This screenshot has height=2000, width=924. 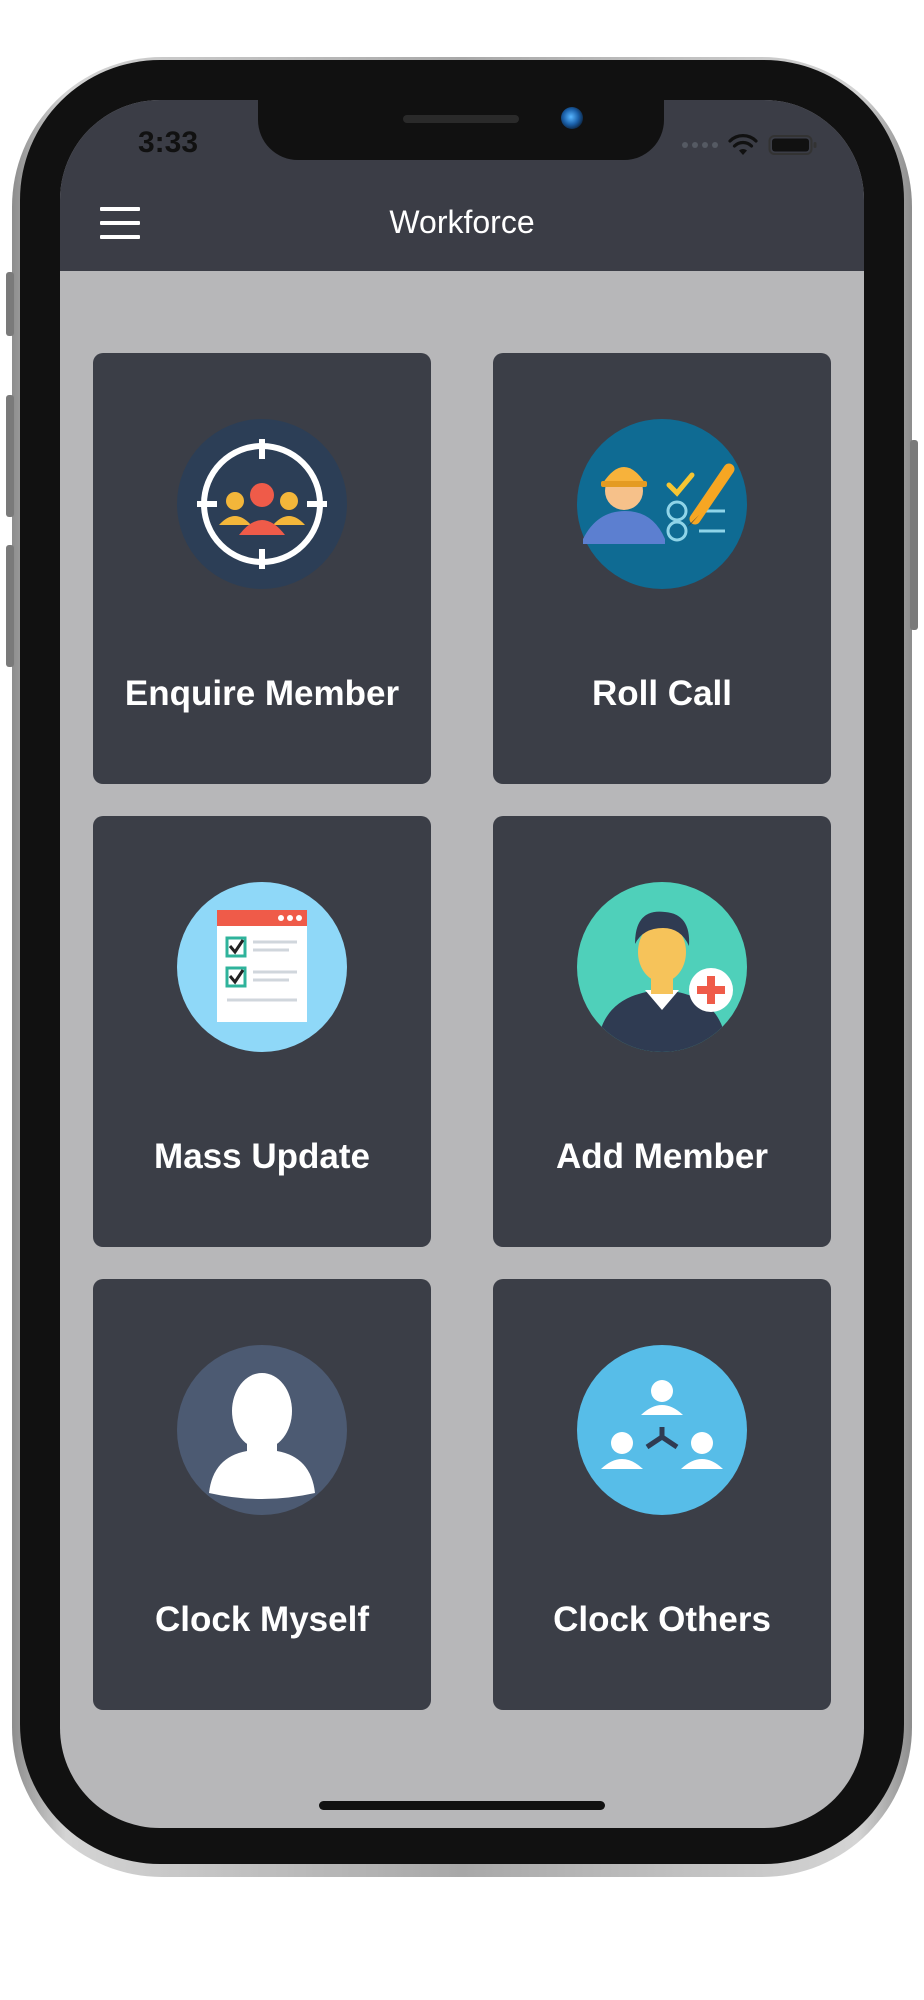 What do you see at coordinates (262, 967) in the screenshot?
I see `checklist-document-icon` at bounding box center [262, 967].